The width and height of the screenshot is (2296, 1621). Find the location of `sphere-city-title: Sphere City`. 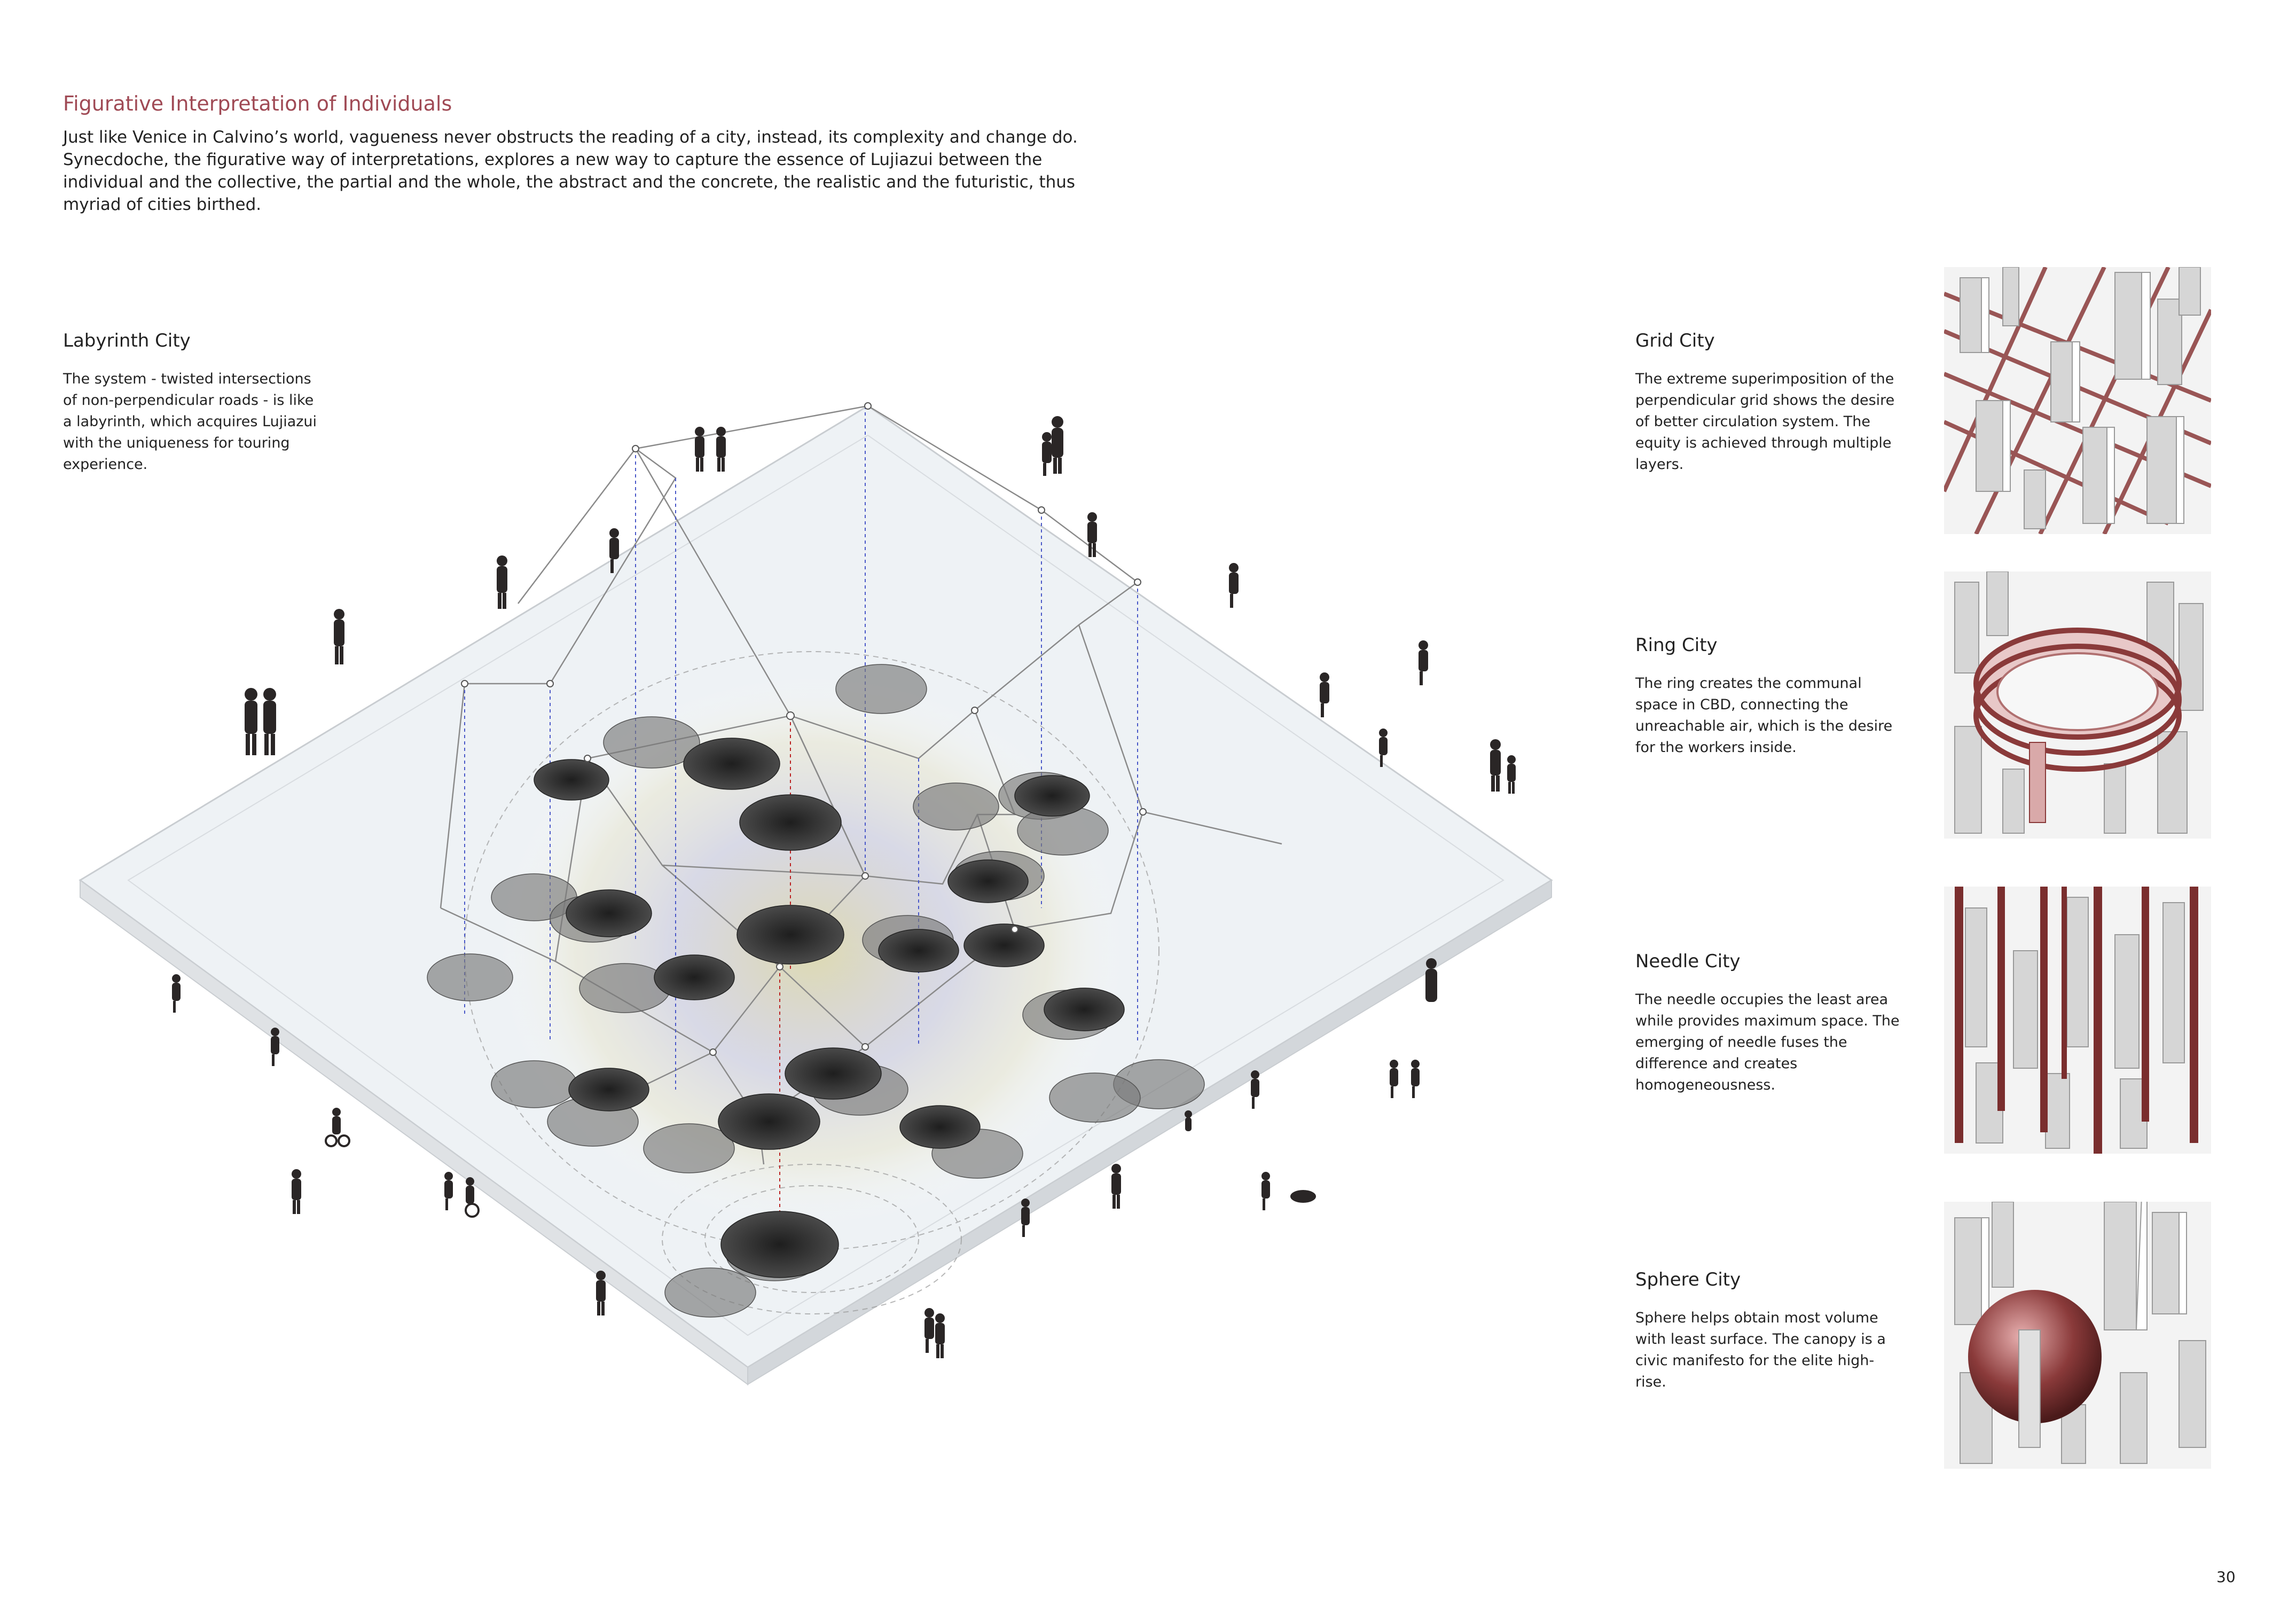

sphere-city-title: Sphere City is located at coordinates (1688, 1279).